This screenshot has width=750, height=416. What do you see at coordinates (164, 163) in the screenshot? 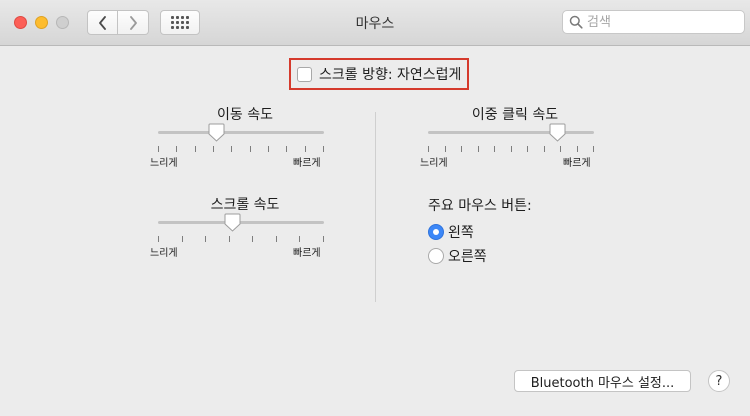
I see `tracking-speed-min-label: 느리게` at bounding box center [164, 163].